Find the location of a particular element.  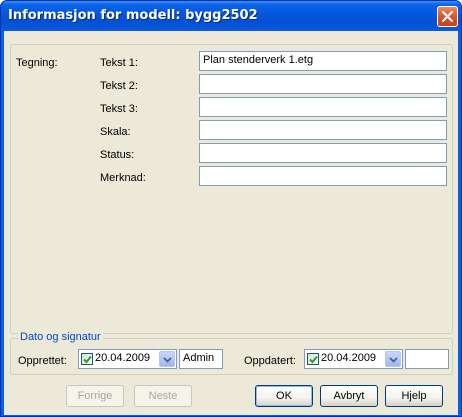

created-date-dropdown is located at coordinates (167, 359).